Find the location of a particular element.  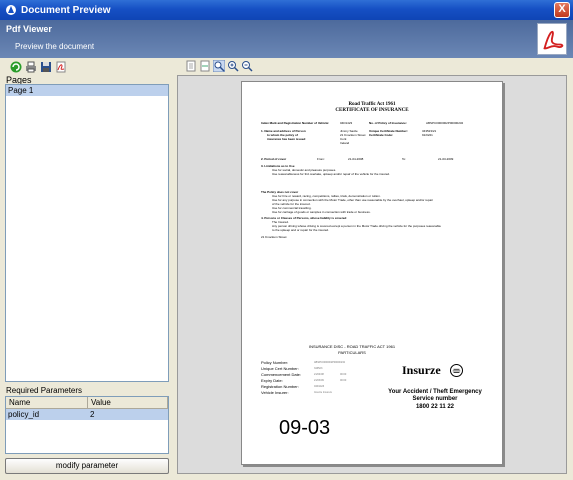

disc-label-reg: Registration Number: is located at coordinates (280, 386).